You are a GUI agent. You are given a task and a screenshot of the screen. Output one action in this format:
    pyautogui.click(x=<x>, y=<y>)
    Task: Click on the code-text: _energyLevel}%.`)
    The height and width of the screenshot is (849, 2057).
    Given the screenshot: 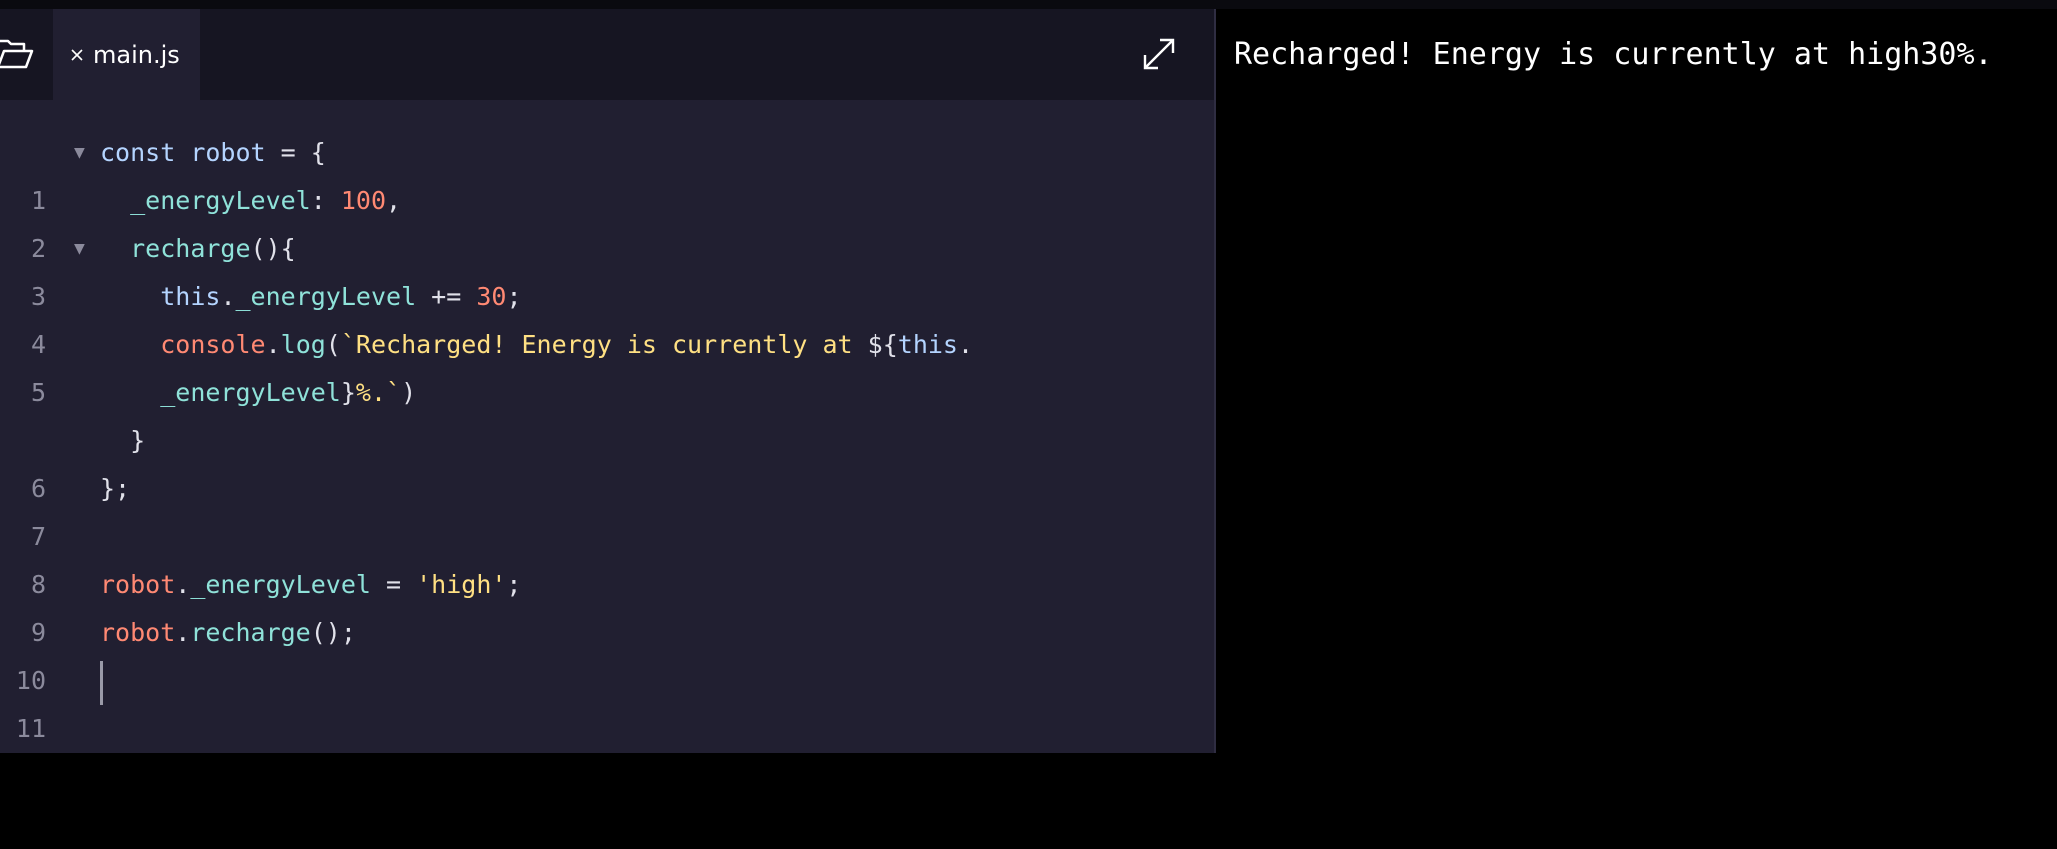 What is the action you would take?
    pyautogui.click(x=258, y=393)
    